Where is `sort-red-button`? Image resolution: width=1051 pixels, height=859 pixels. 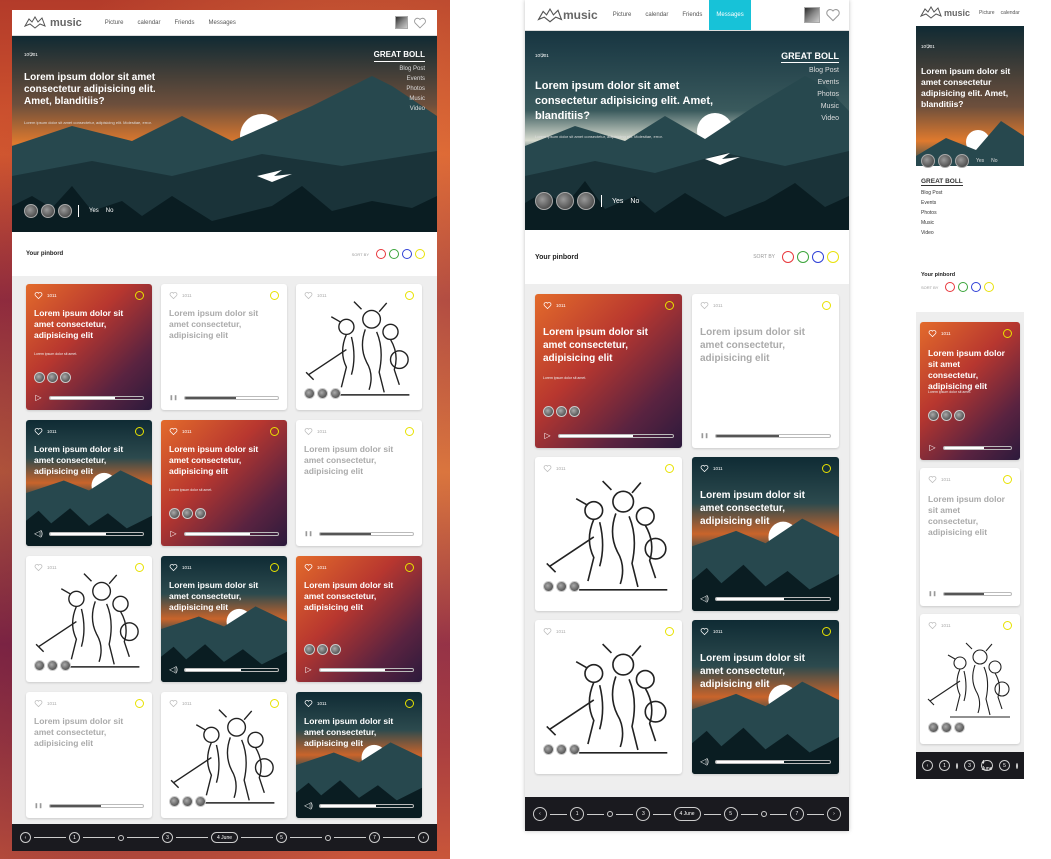 sort-red-button is located at coordinates (381, 254).